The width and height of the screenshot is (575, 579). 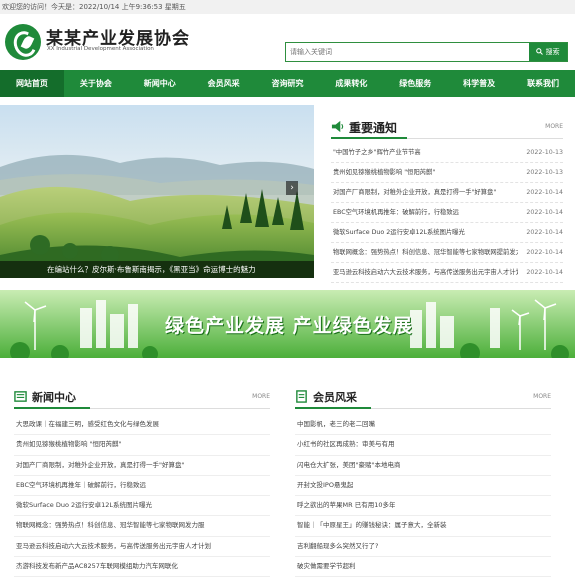 What do you see at coordinates (54, 397) in the screenshot?
I see `news-title: 新闻中心` at bounding box center [54, 397].